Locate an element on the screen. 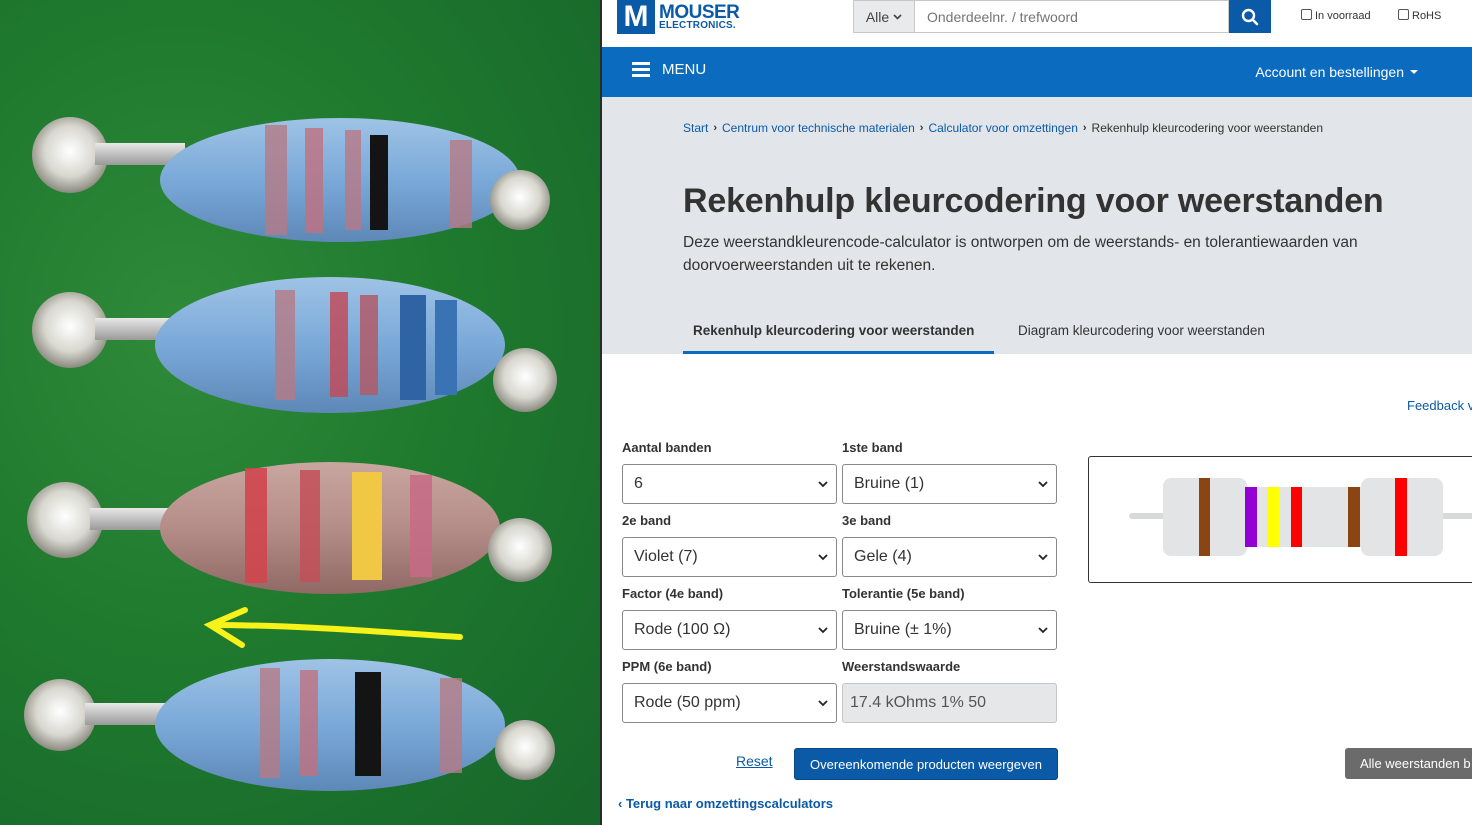  band2-label: 2e band is located at coordinates (647, 520).